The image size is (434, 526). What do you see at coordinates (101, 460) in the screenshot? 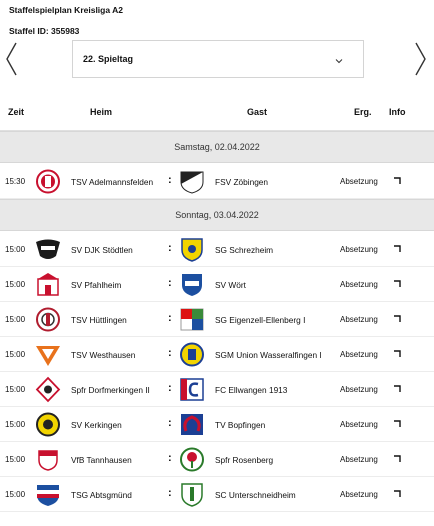
I see `match-home-team: VfB Tannhausen` at bounding box center [101, 460].